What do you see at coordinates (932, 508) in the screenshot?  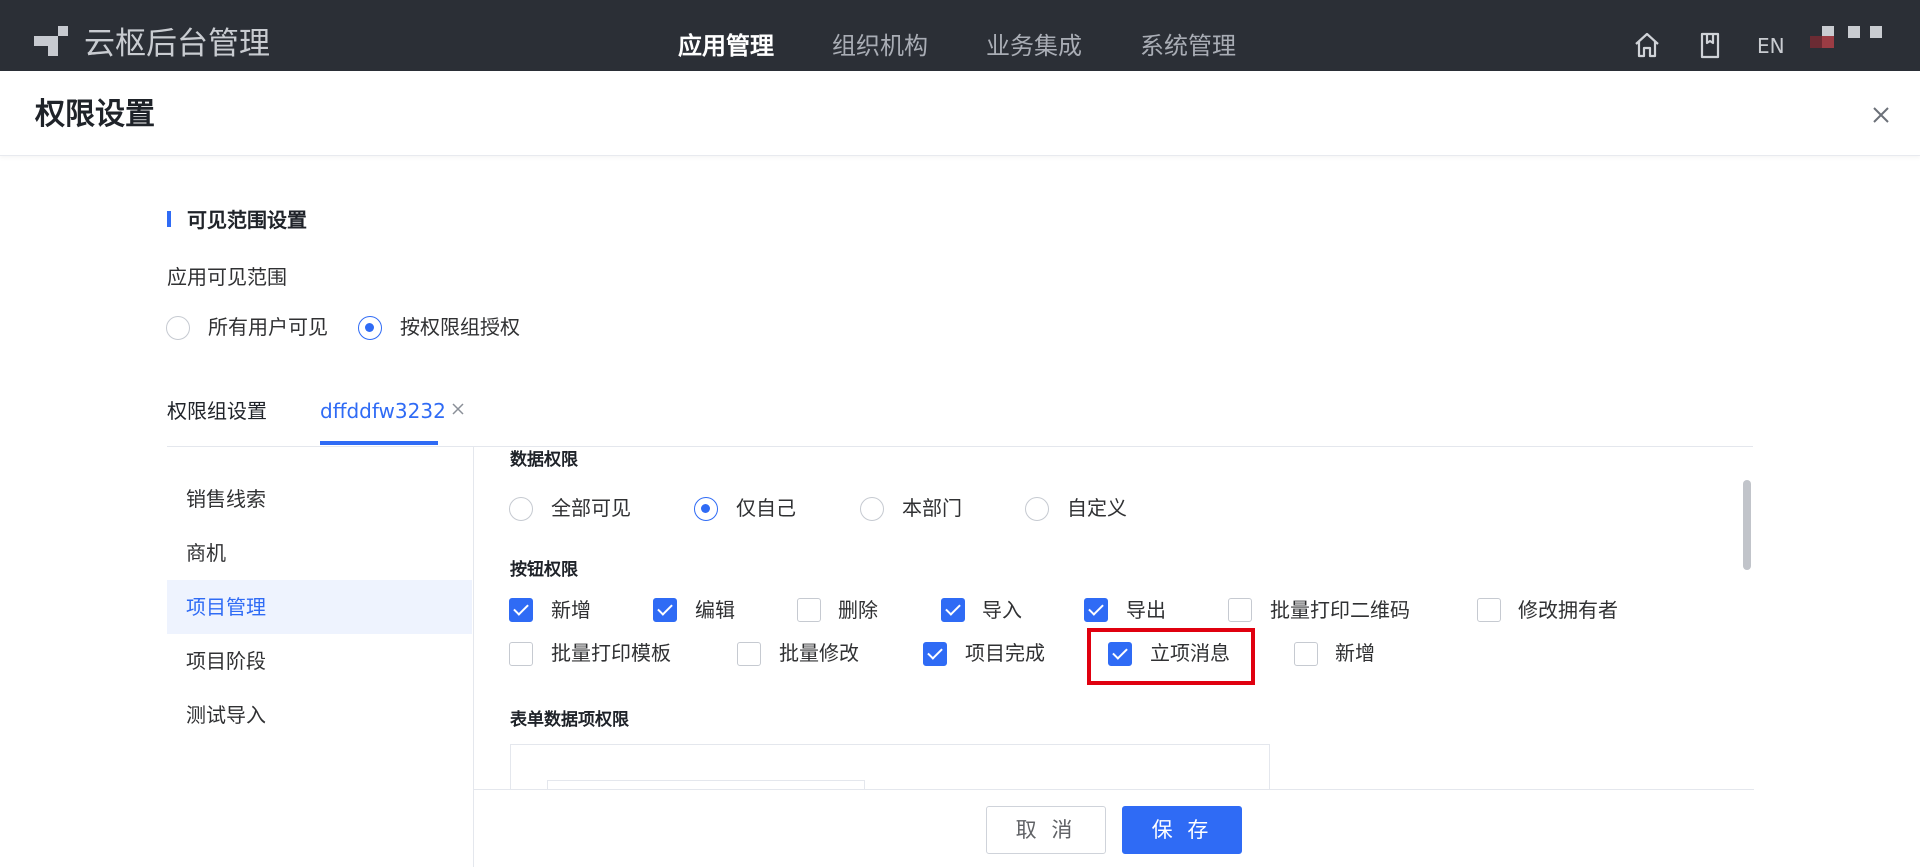 I see `radio-label-data-department: 本部门` at bounding box center [932, 508].